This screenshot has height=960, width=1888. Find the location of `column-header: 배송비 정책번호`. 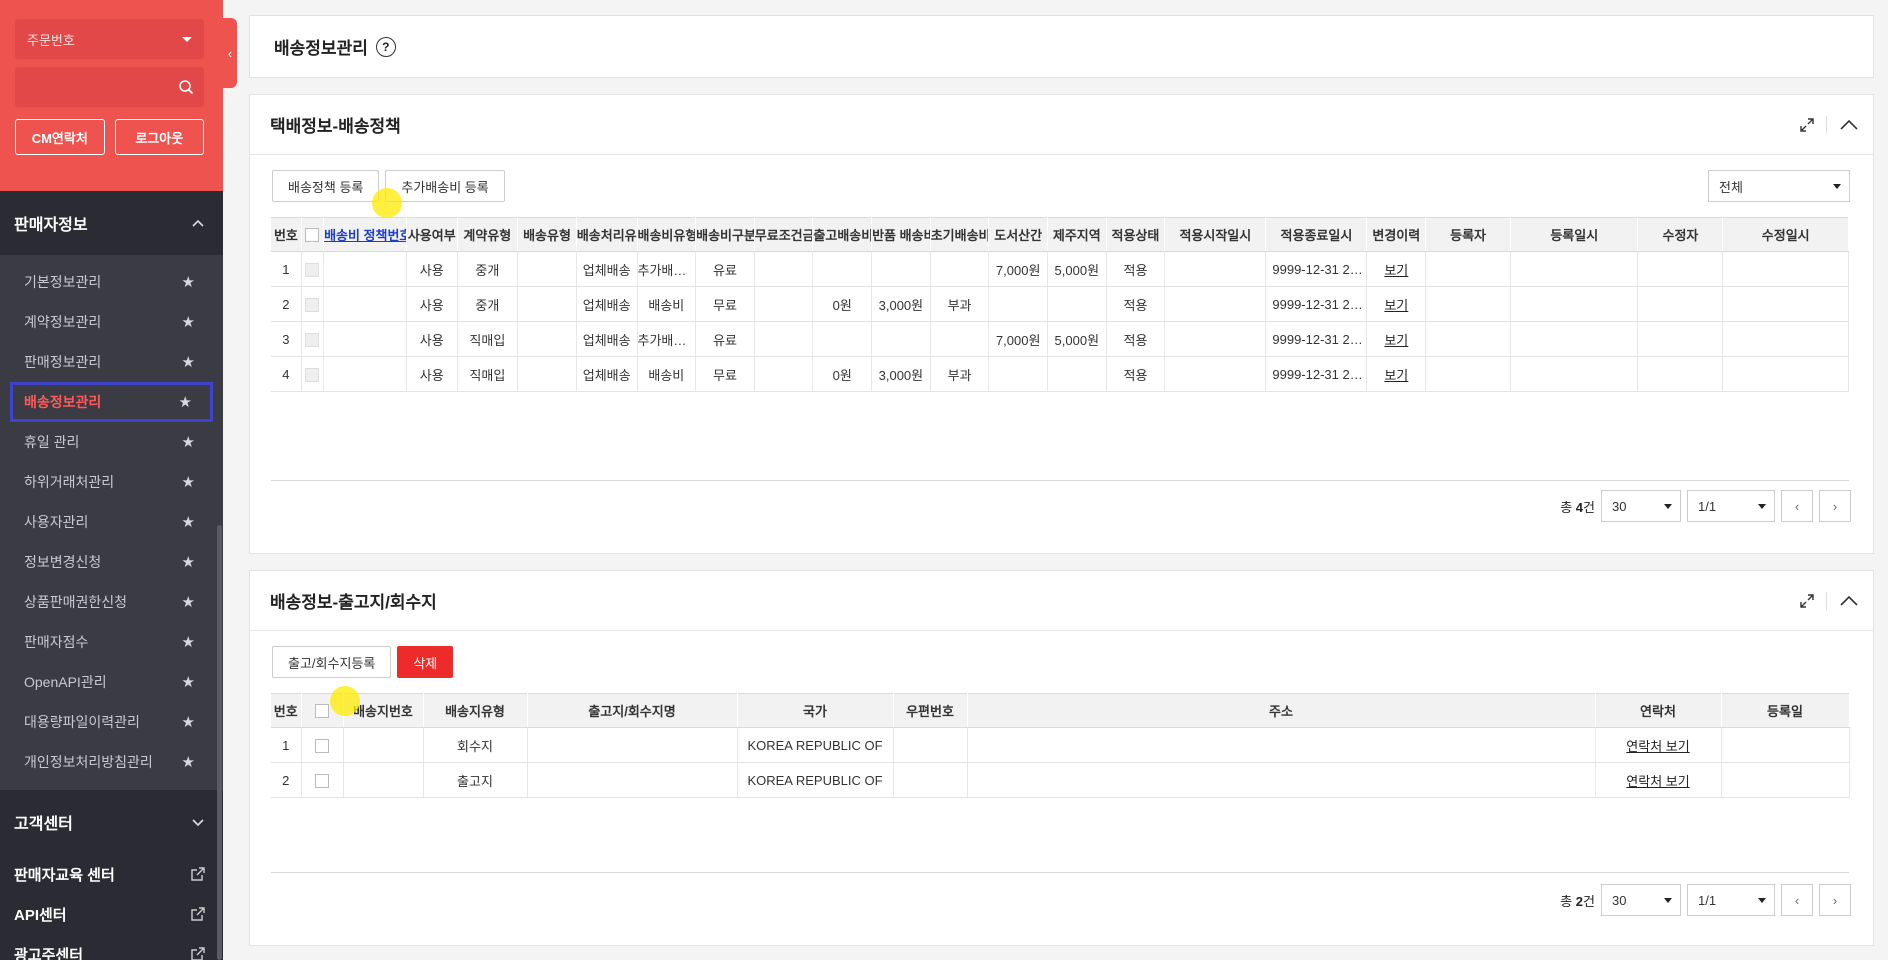

column-header: 배송비 정책번호 is located at coordinates (365, 234).